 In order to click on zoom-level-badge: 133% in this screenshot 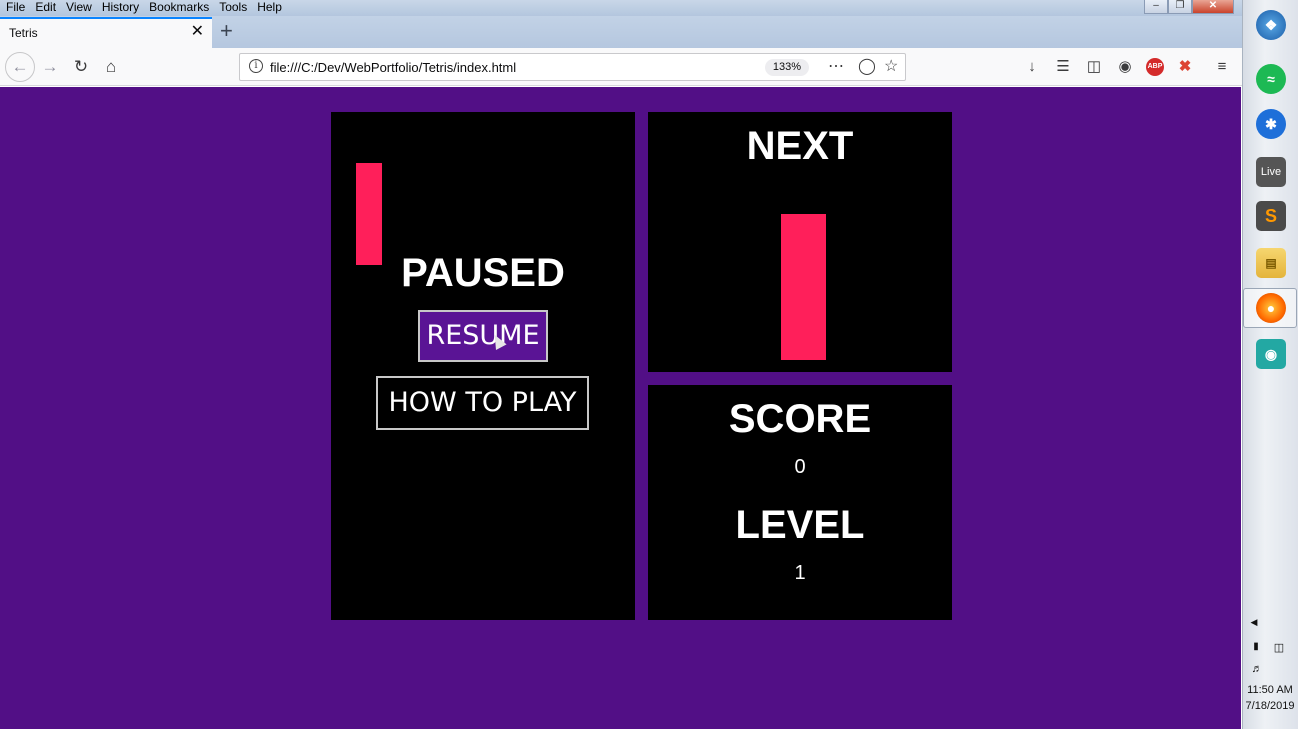, I will do `click(787, 67)`.